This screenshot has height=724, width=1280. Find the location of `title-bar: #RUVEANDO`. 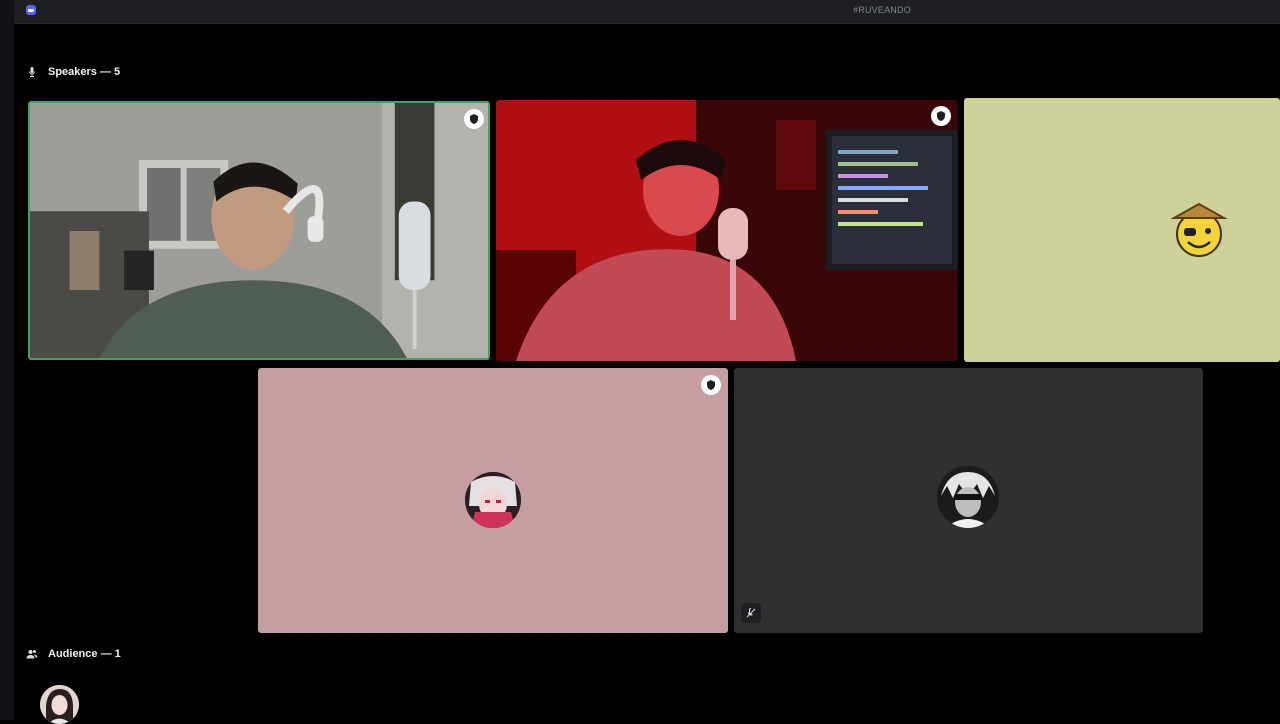

title-bar: #RUVEANDO is located at coordinates (647, 12).